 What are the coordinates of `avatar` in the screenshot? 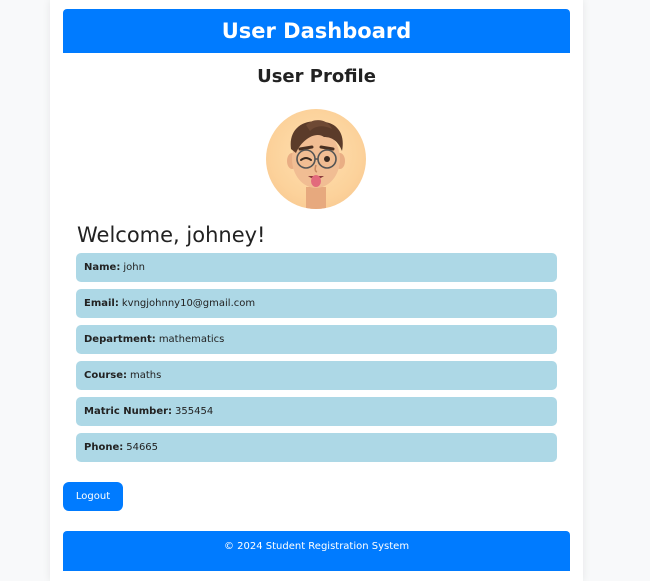 It's located at (316, 159).